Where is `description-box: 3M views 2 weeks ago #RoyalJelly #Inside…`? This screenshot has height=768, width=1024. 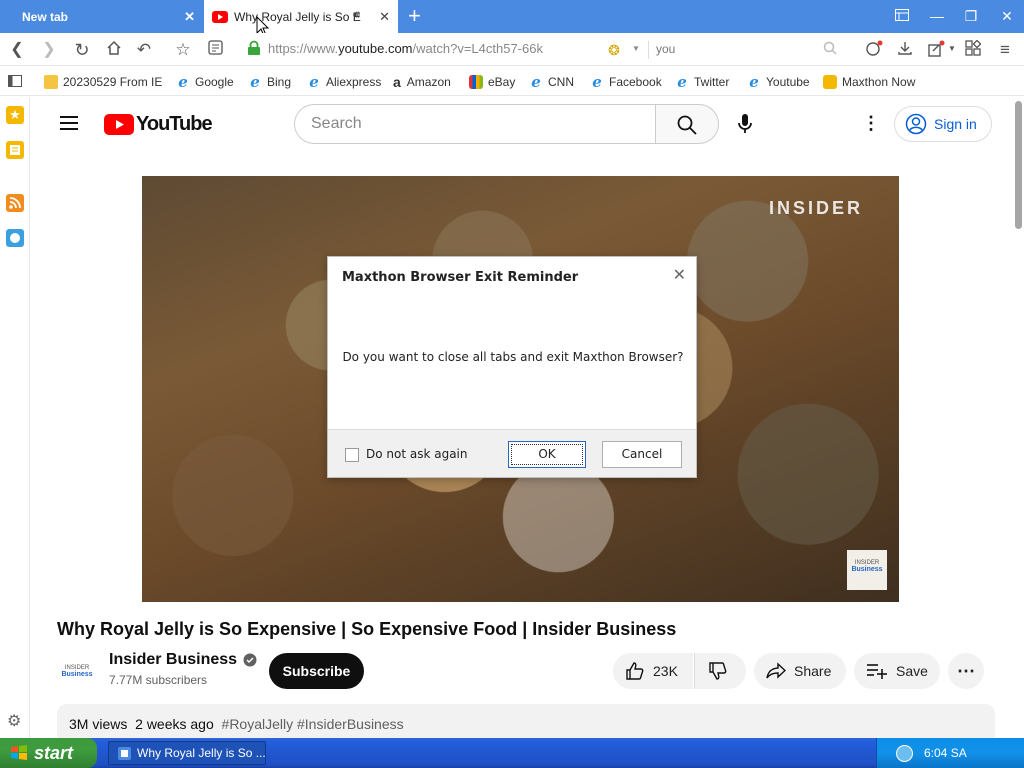
description-box: 3M views 2 weeks ago #RoyalJelly #Inside… is located at coordinates (526, 721).